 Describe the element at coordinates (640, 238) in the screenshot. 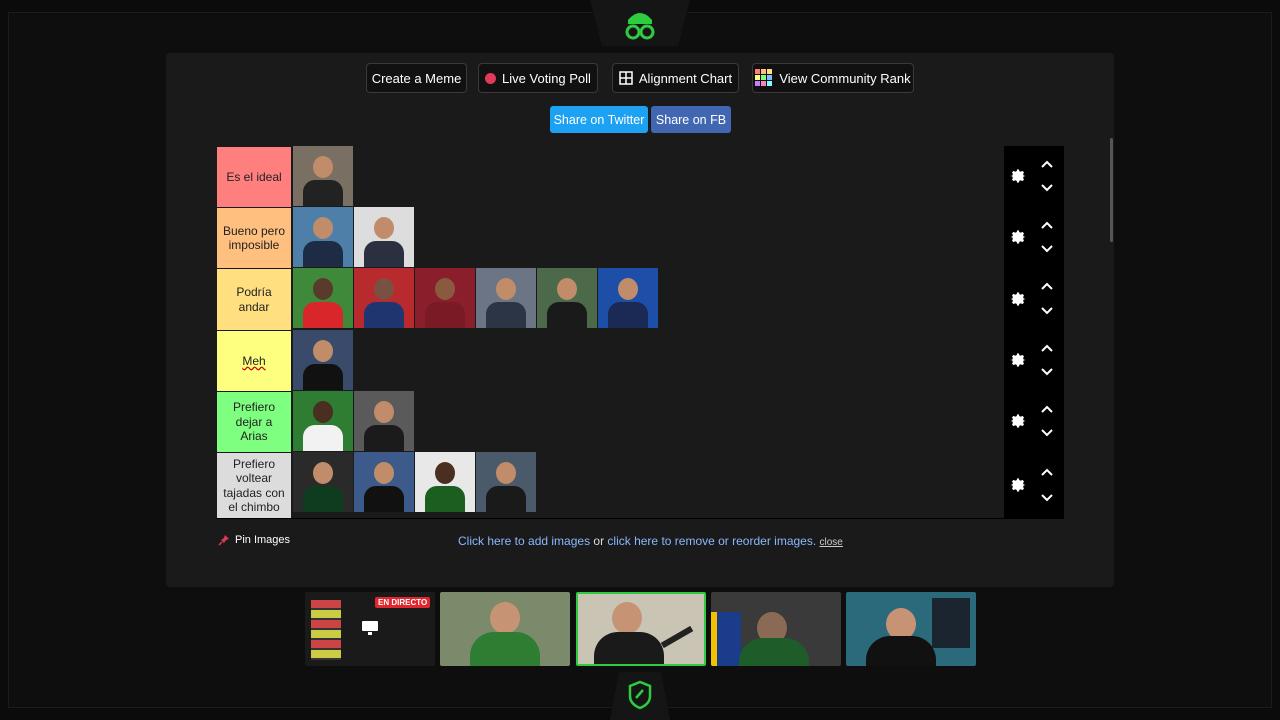

I see `tier-row: Bueno pero imposible` at that location.